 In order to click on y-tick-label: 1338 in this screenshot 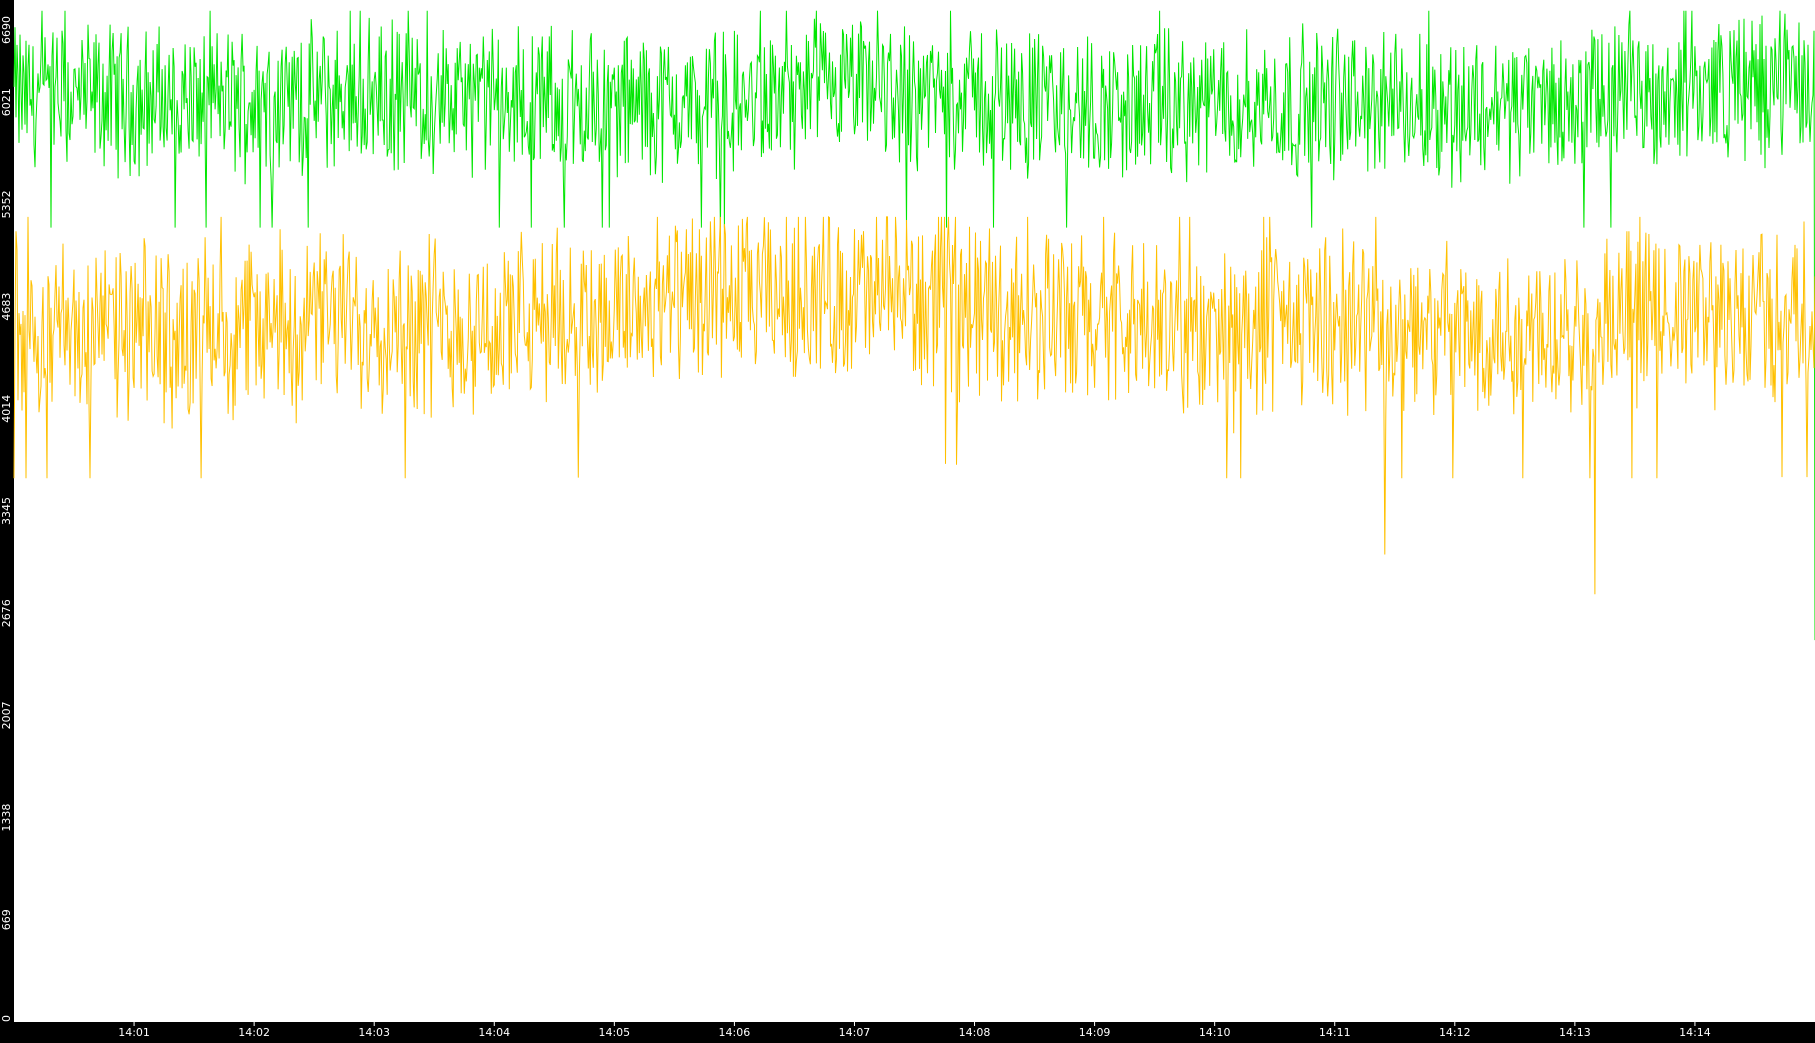, I will do `click(6, 818)`.